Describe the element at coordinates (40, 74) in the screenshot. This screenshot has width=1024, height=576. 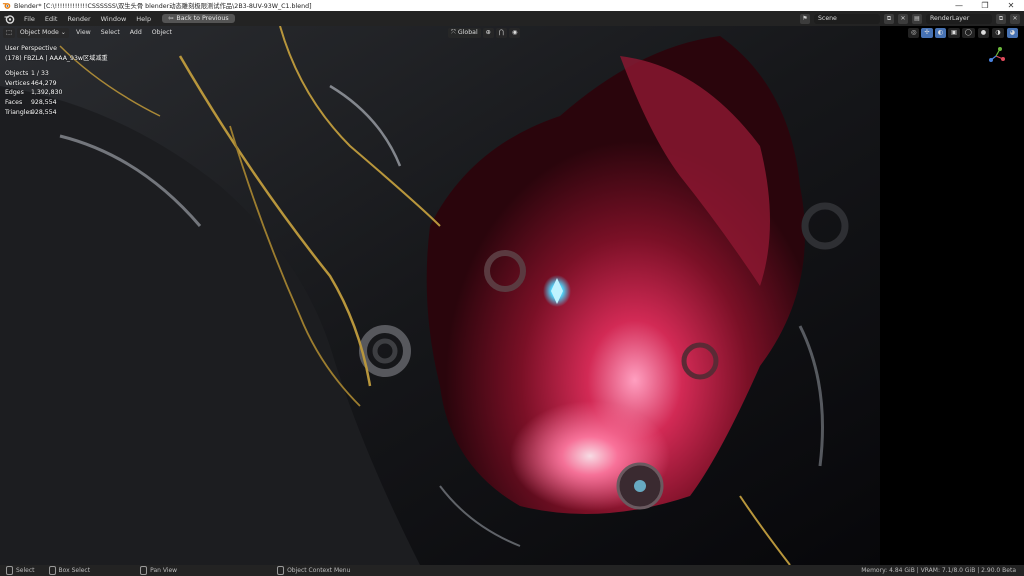
I see `stat-value: 1 / 33` at that location.